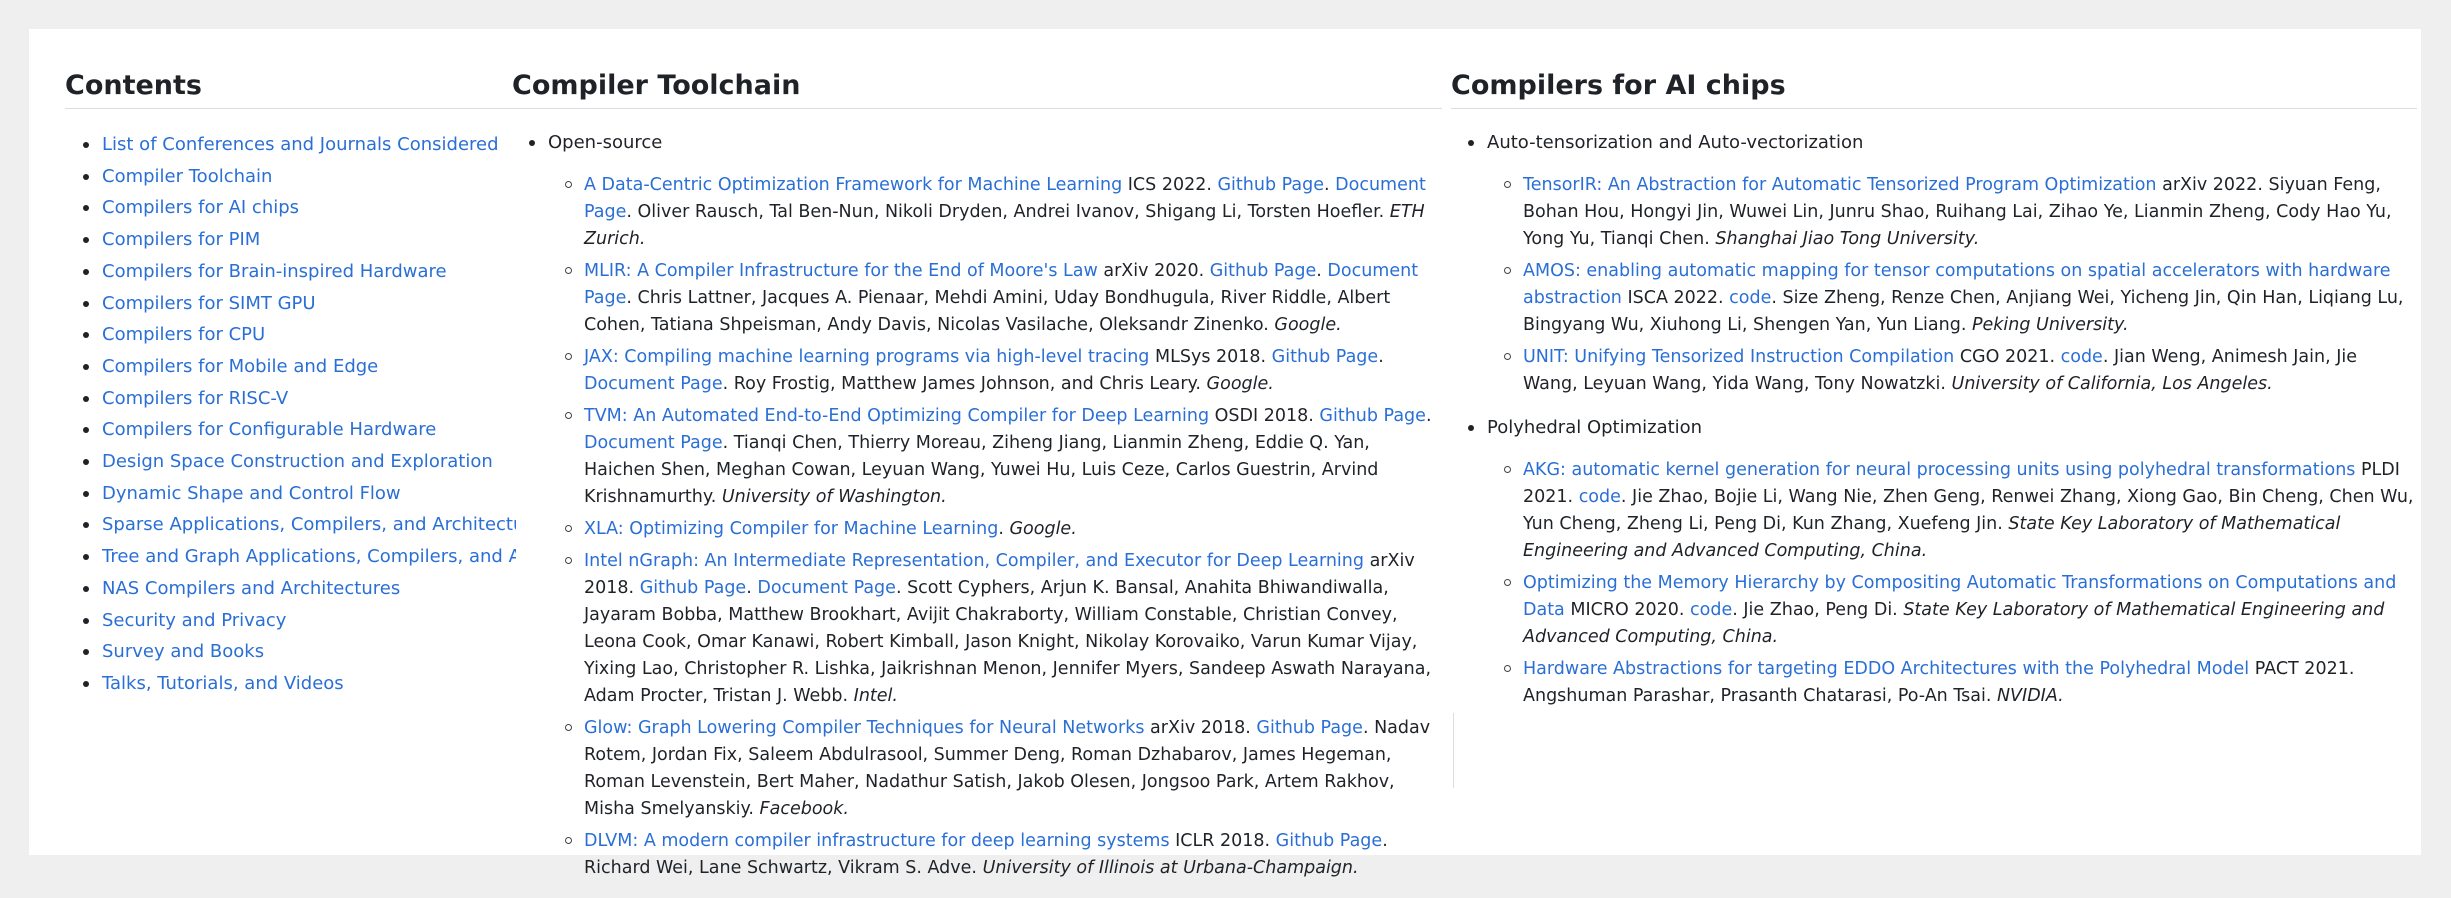 The image size is (2451, 898). What do you see at coordinates (223, 683) in the screenshot?
I see `contents-link: Talks, Tutorials, and Videos` at bounding box center [223, 683].